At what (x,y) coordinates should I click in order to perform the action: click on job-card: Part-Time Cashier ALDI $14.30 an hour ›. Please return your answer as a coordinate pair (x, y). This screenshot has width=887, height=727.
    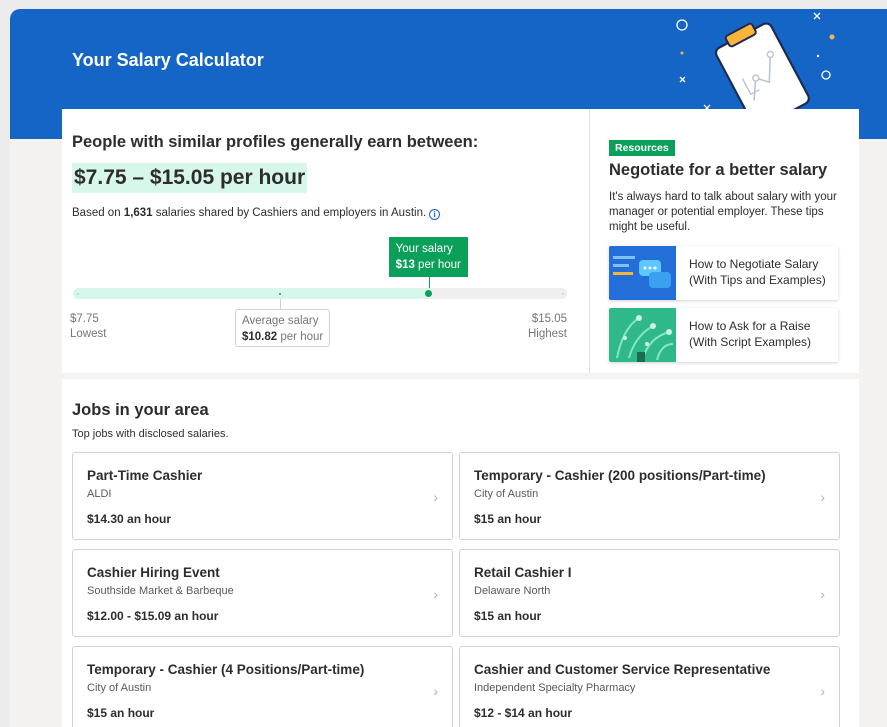
    Looking at the image, I should click on (262, 496).